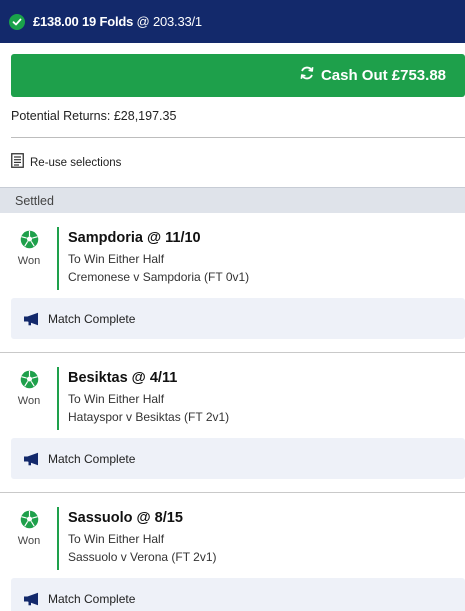 This screenshot has width=465, height=611. What do you see at coordinates (125, 518) in the screenshot?
I see `leg-selection: Sassuolo @ 8/15` at bounding box center [125, 518].